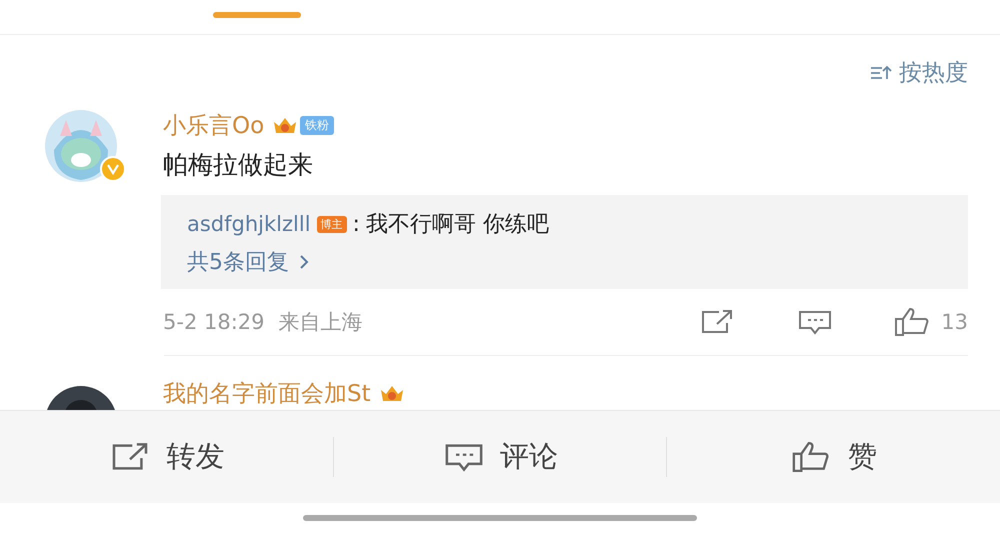  What do you see at coordinates (166, 457) in the screenshot?
I see `repost-button: 转发` at bounding box center [166, 457].